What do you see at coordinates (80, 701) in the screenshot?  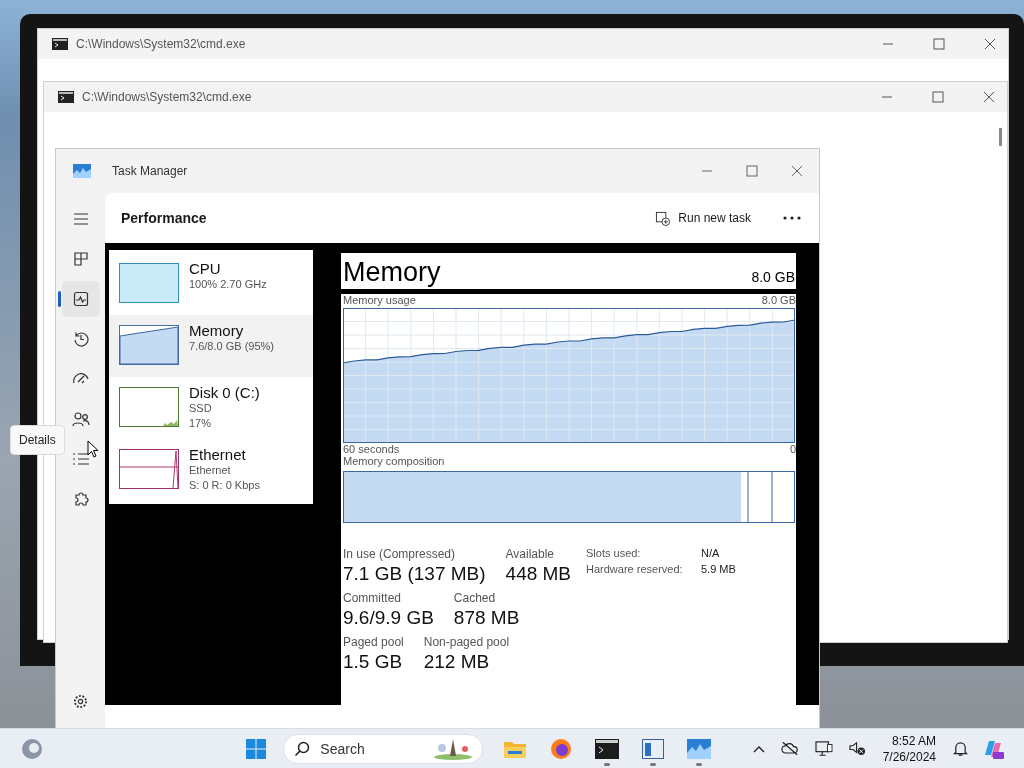 I see `settings-icon` at bounding box center [80, 701].